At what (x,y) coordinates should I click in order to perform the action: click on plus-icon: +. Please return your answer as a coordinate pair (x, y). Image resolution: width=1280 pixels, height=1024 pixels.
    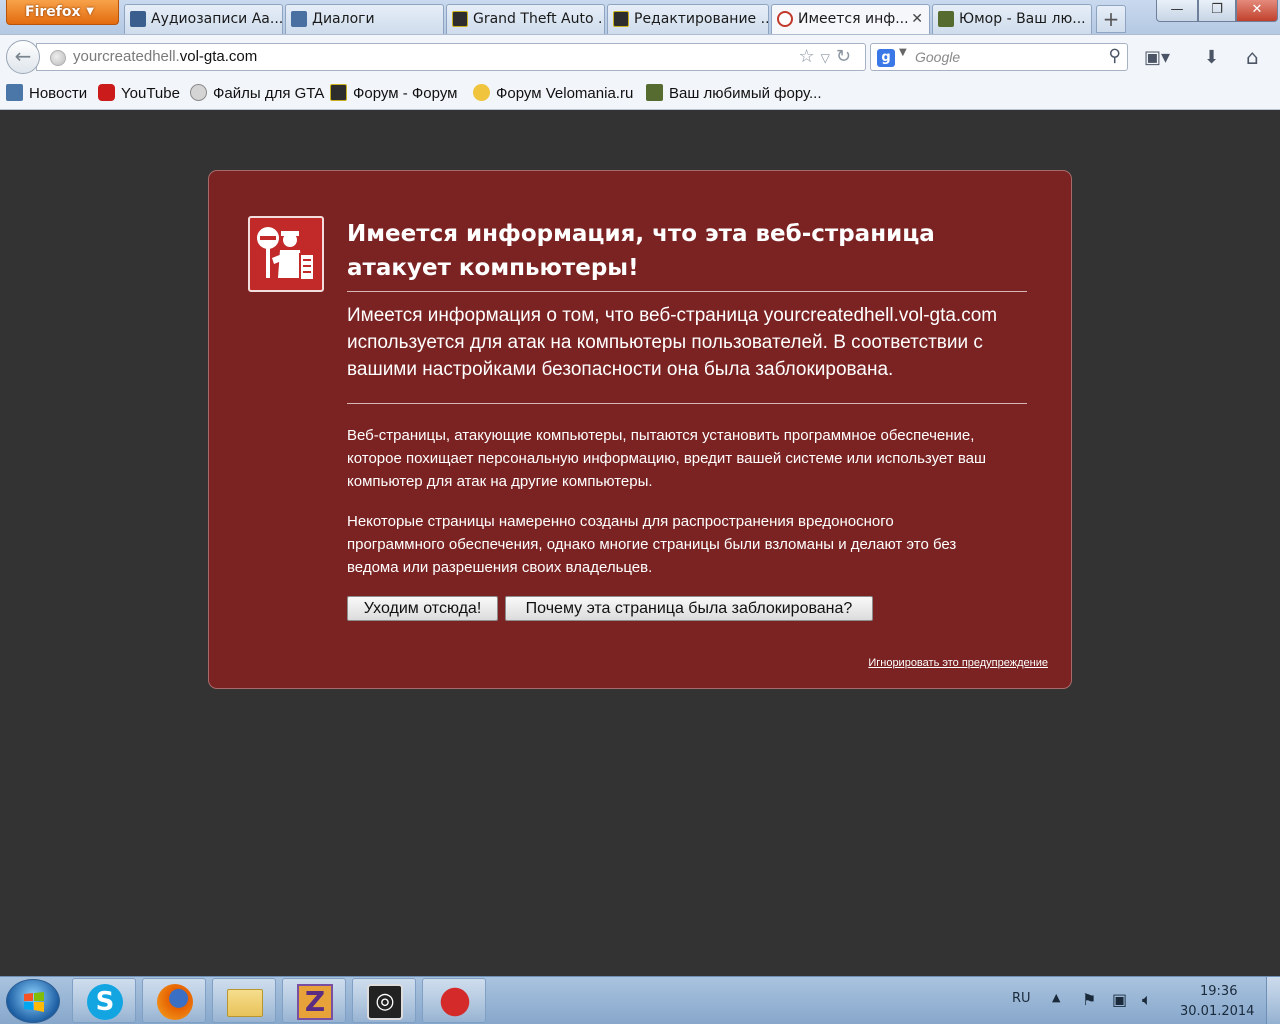
    Looking at the image, I should click on (1111, 19).